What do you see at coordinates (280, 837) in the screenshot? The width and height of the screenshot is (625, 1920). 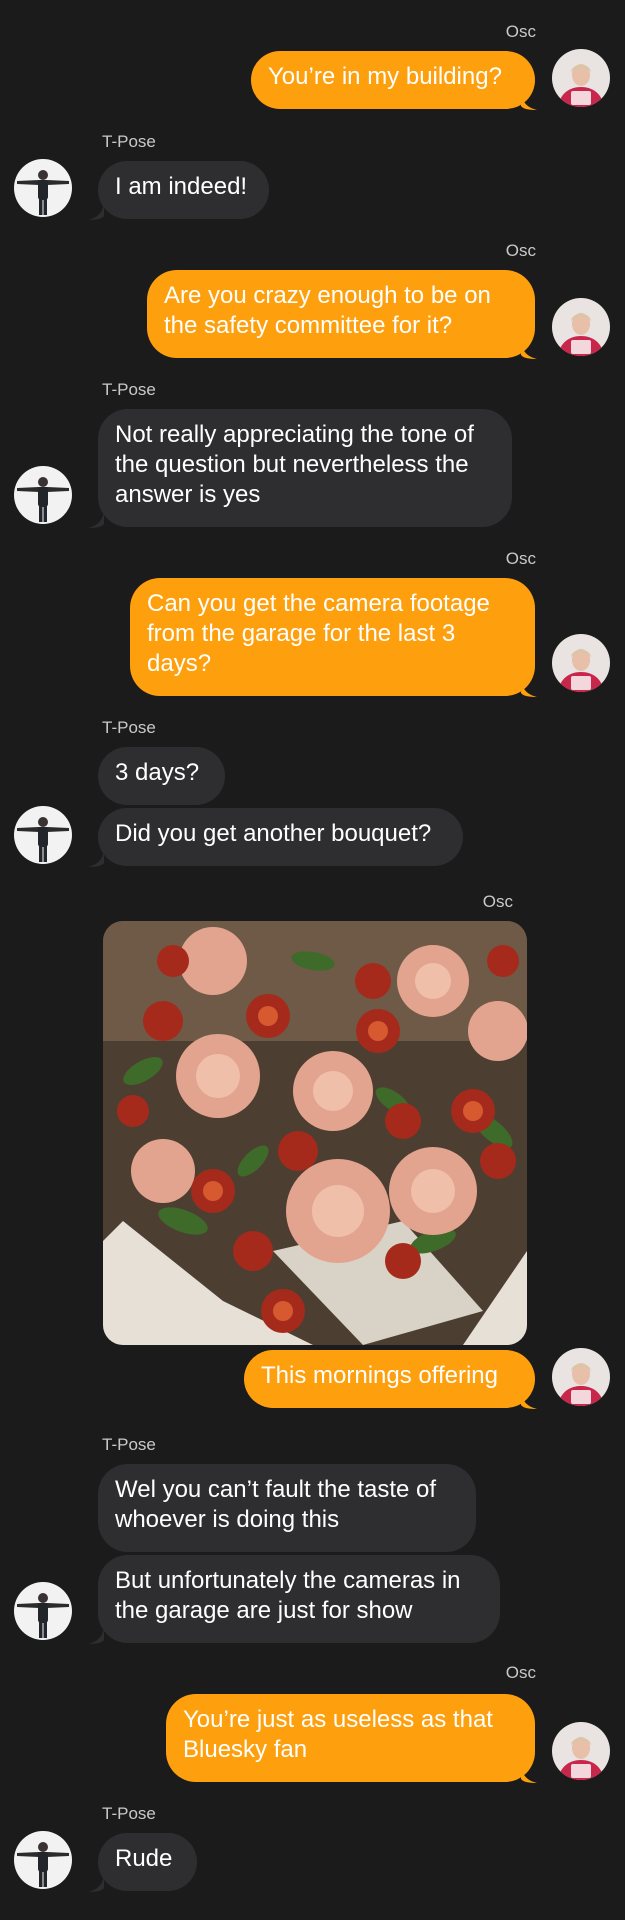 I see `message-bubble: Did you get another bouquet?` at bounding box center [280, 837].